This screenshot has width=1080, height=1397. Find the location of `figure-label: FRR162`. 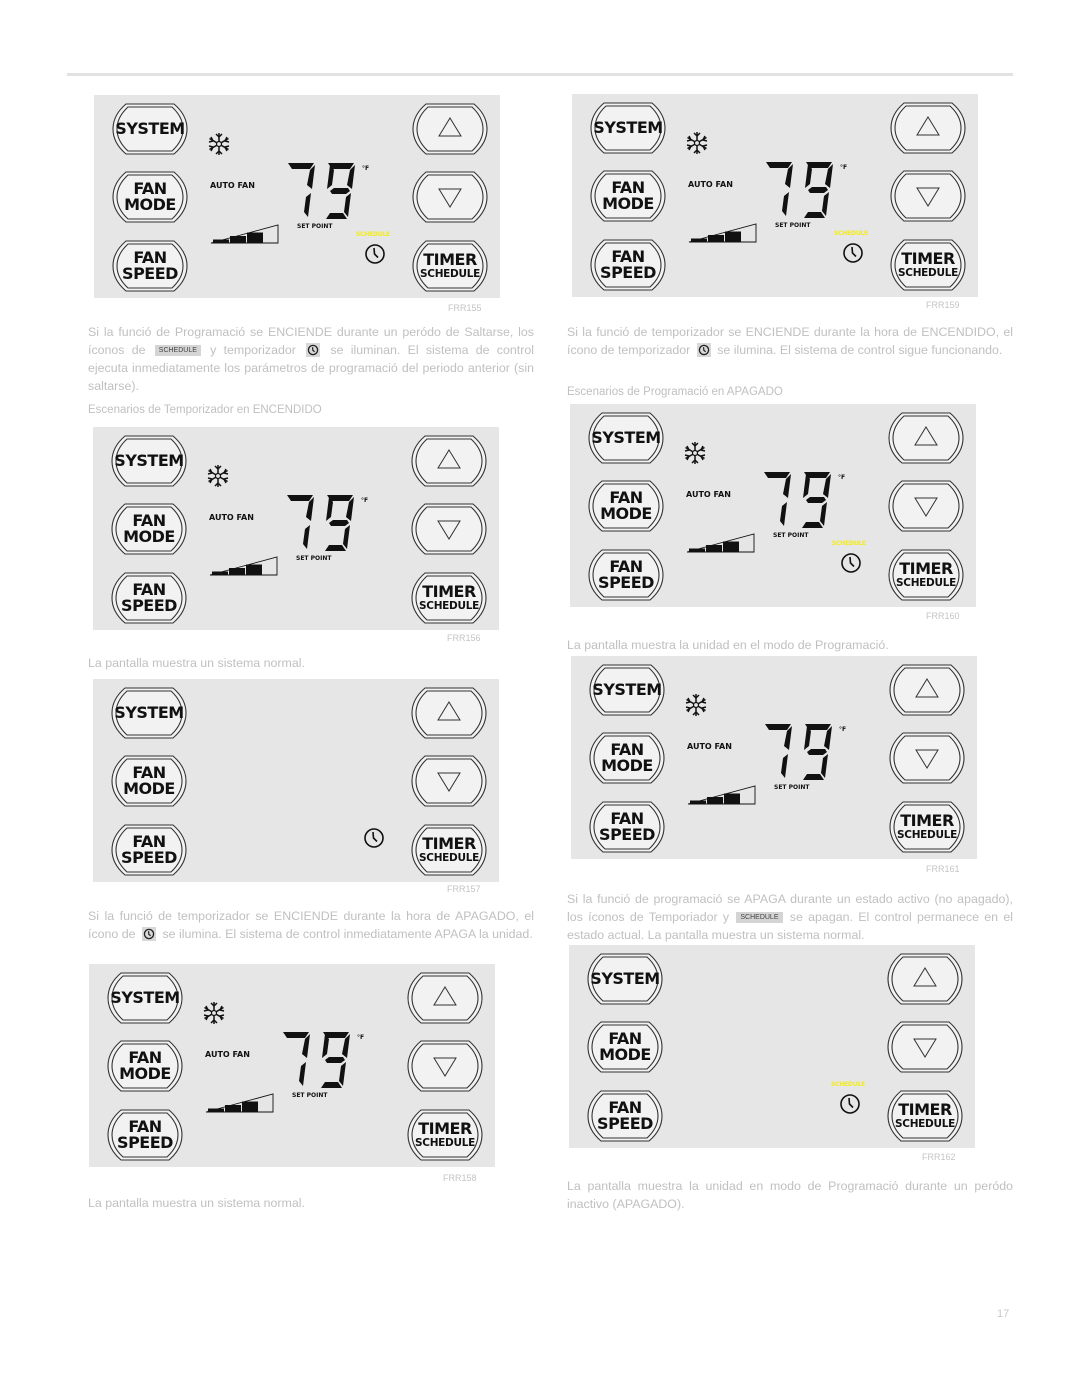

figure-label: FRR162 is located at coordinates (939, 1157).